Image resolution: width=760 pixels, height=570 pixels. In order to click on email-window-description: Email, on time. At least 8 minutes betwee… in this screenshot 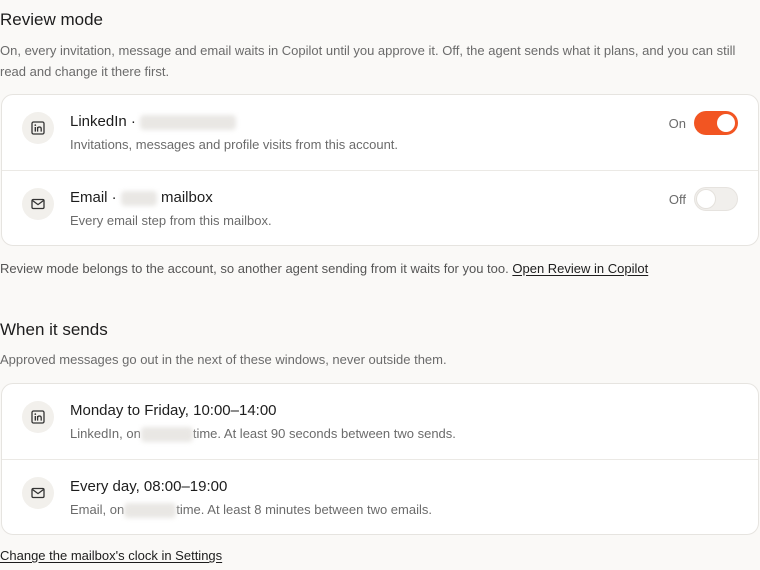, I will do `click(251, 510)`.